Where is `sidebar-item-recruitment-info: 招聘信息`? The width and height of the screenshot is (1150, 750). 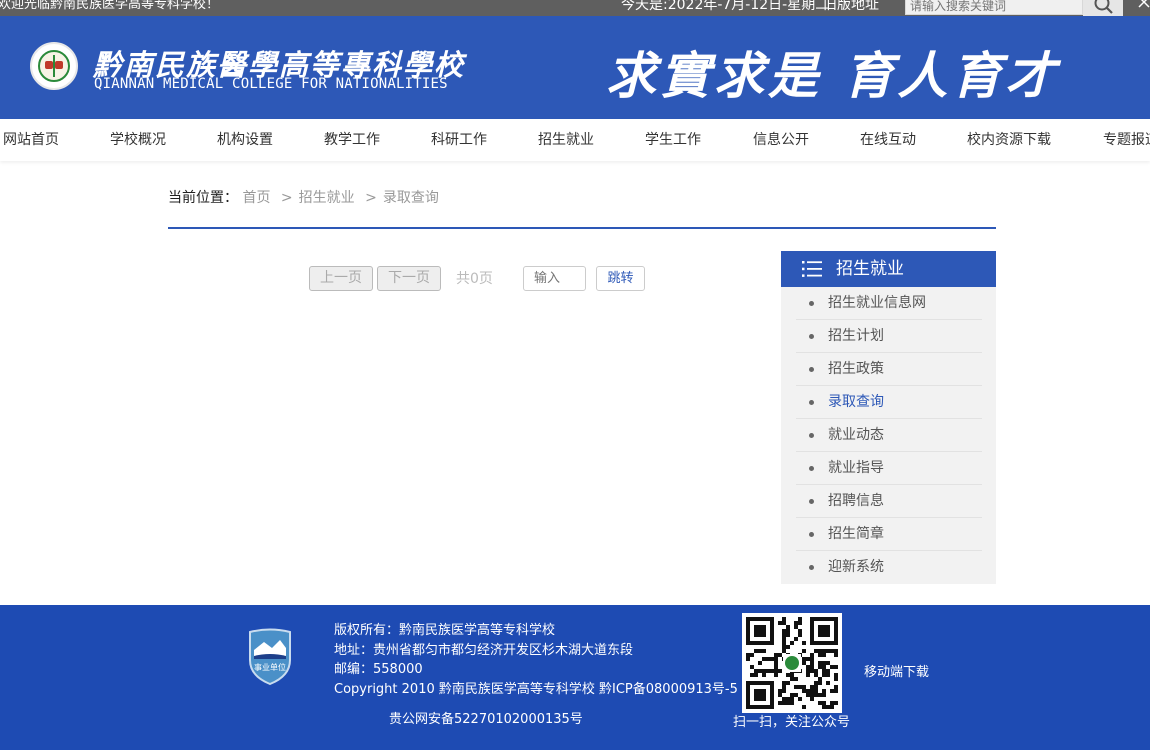
sidebar-item-recruitment-info: 招聘信息 is located at coordinates (889, 501).